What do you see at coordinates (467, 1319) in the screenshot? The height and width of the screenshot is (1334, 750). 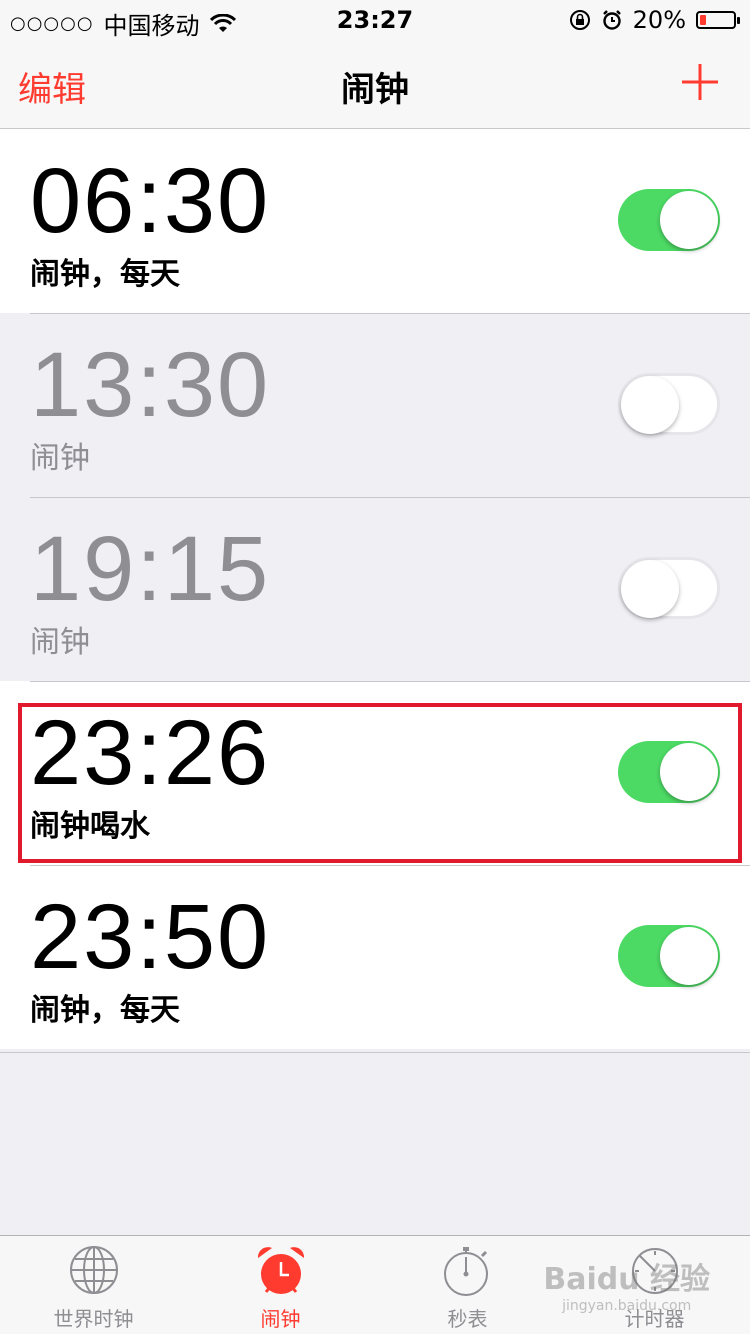 I see `tab-label: 秒表` at bounding box center [467, 1319].